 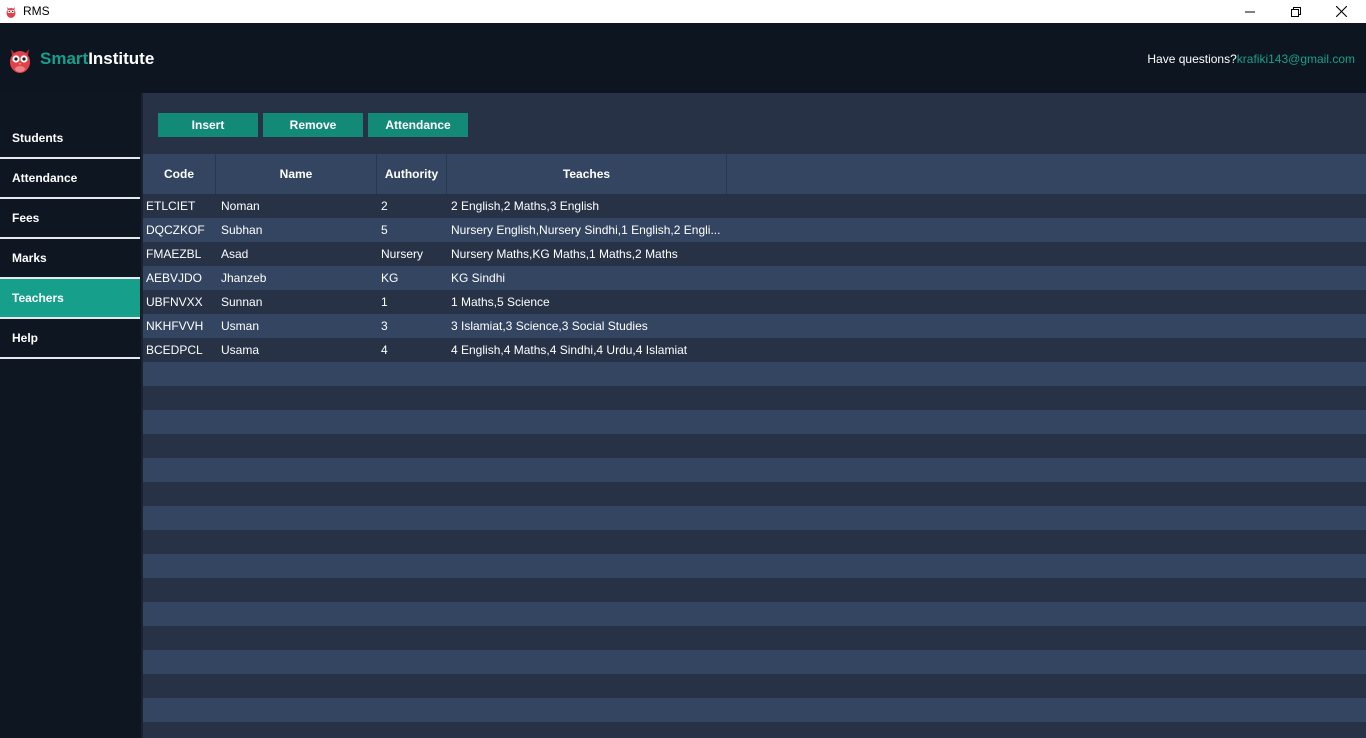 What do you see at coordinates (171, 206) in the screenshot?
I see `cell-code: ETLCIET` at bounding box center [171, 206].